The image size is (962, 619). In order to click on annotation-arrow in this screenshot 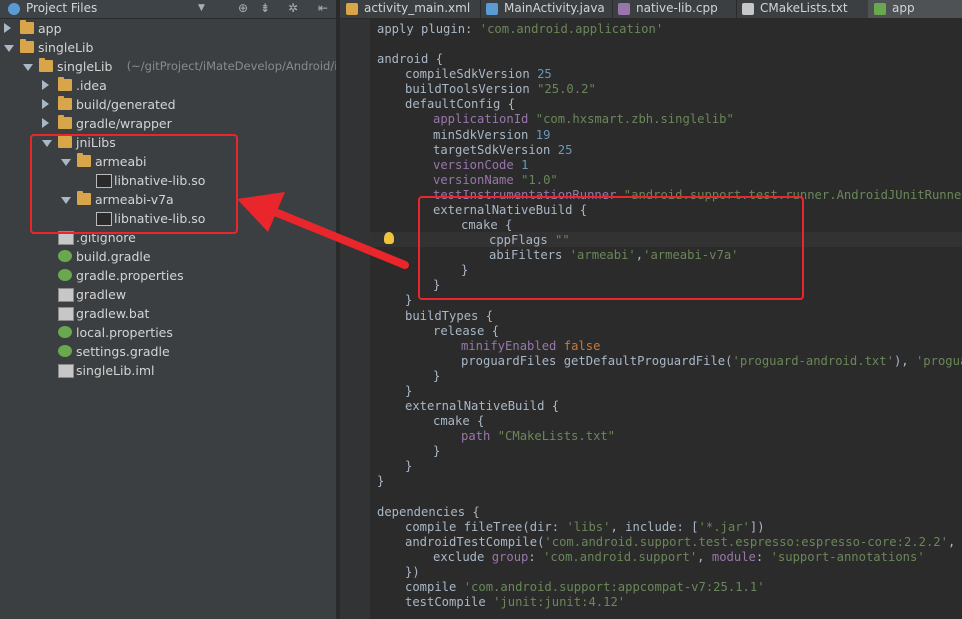, I will do `click(323, 230)`.